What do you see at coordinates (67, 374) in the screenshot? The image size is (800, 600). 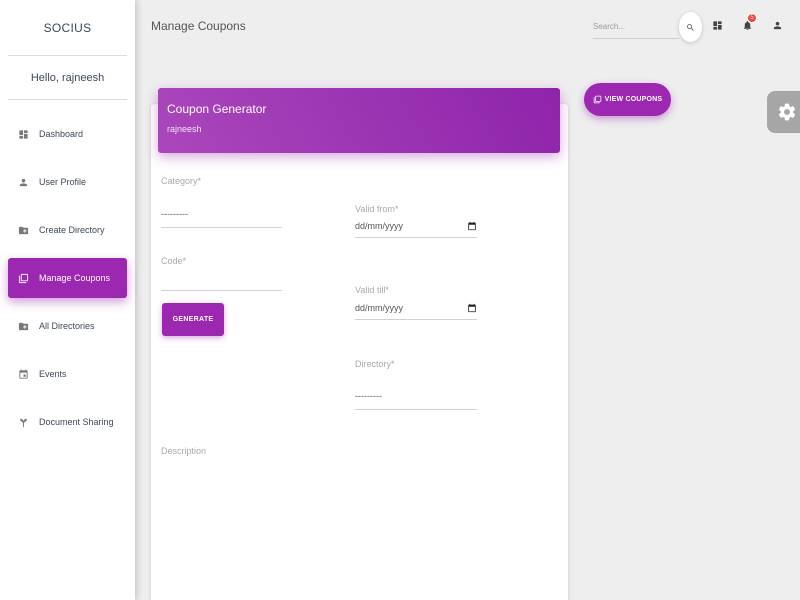 I see `sidebar-item-events: Events` at bounding box center [67, 374].